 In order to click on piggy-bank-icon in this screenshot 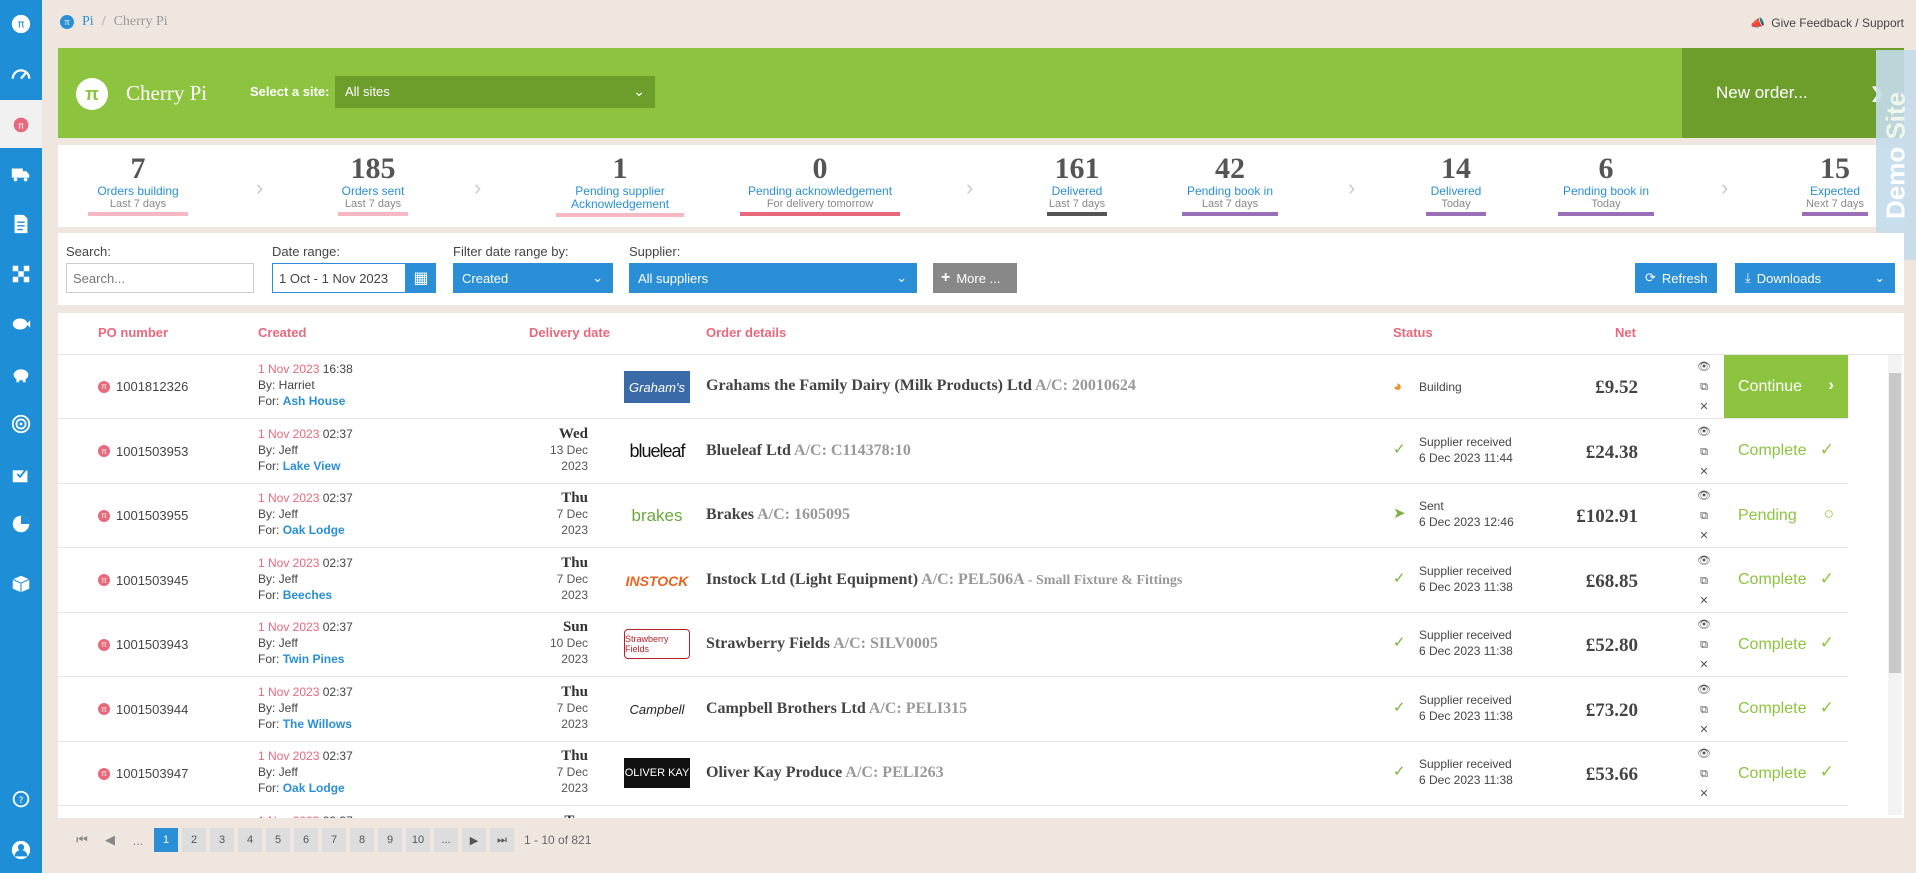, I will do `click(21, 374)`.